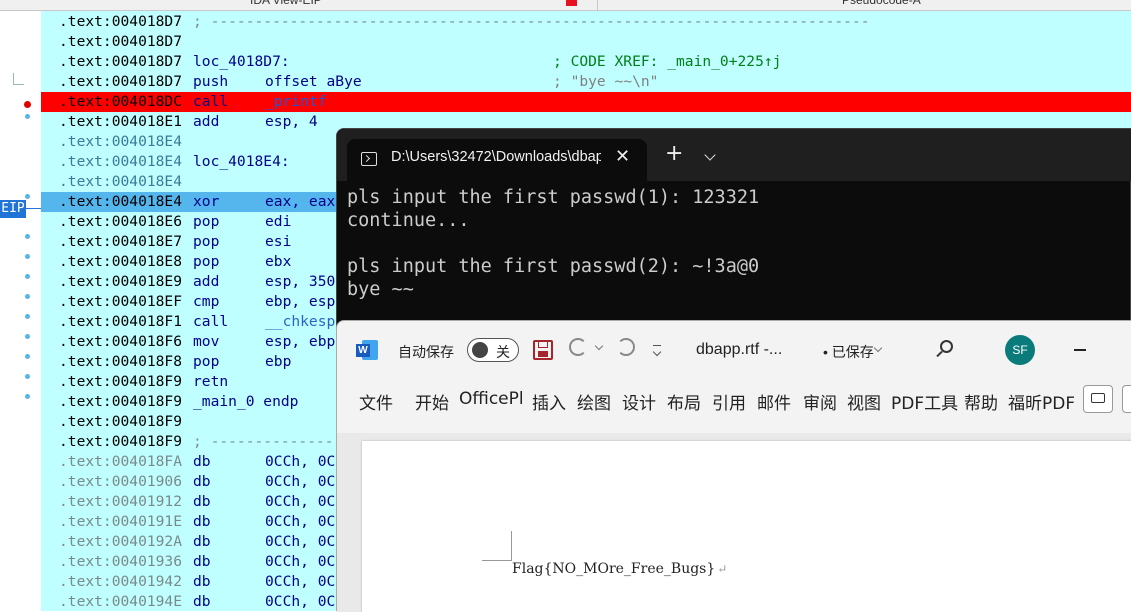  Describe the element at coordinates (881, 4) in the screenshot. I see `tab-pseudocode: Pseudocode-A` at that location.